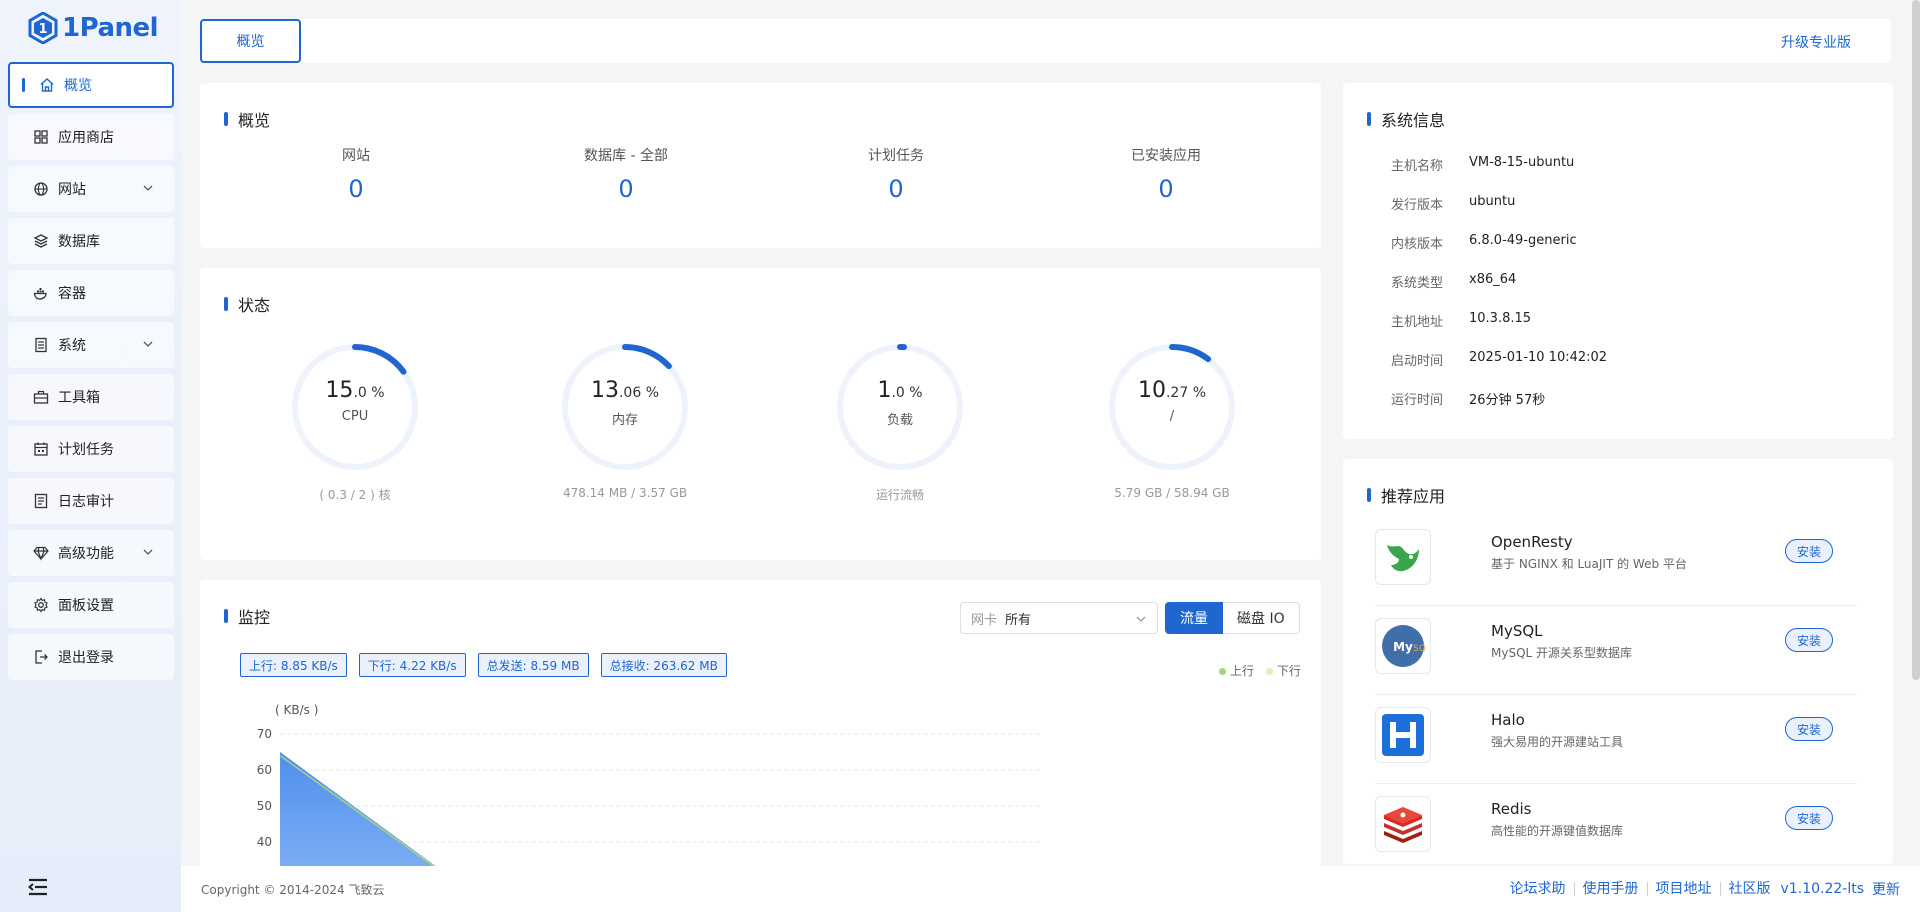 The height and width of the screenshot is (912, 1920). What do you see at coordinates (86, 606) in the screenshot?
I see `sidebar-item-label: 面板设置` at bounding box center [86, 606].